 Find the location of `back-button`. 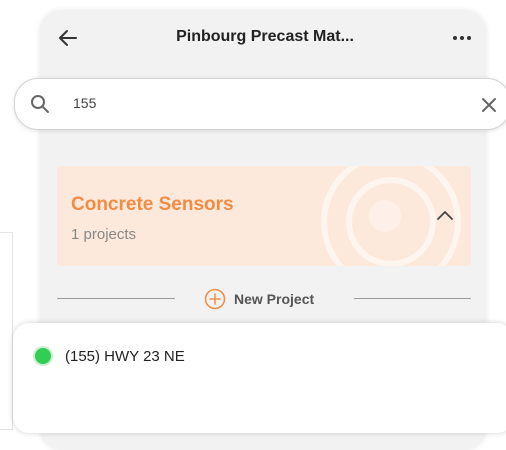

back-button is located at coordinates (68, 38).